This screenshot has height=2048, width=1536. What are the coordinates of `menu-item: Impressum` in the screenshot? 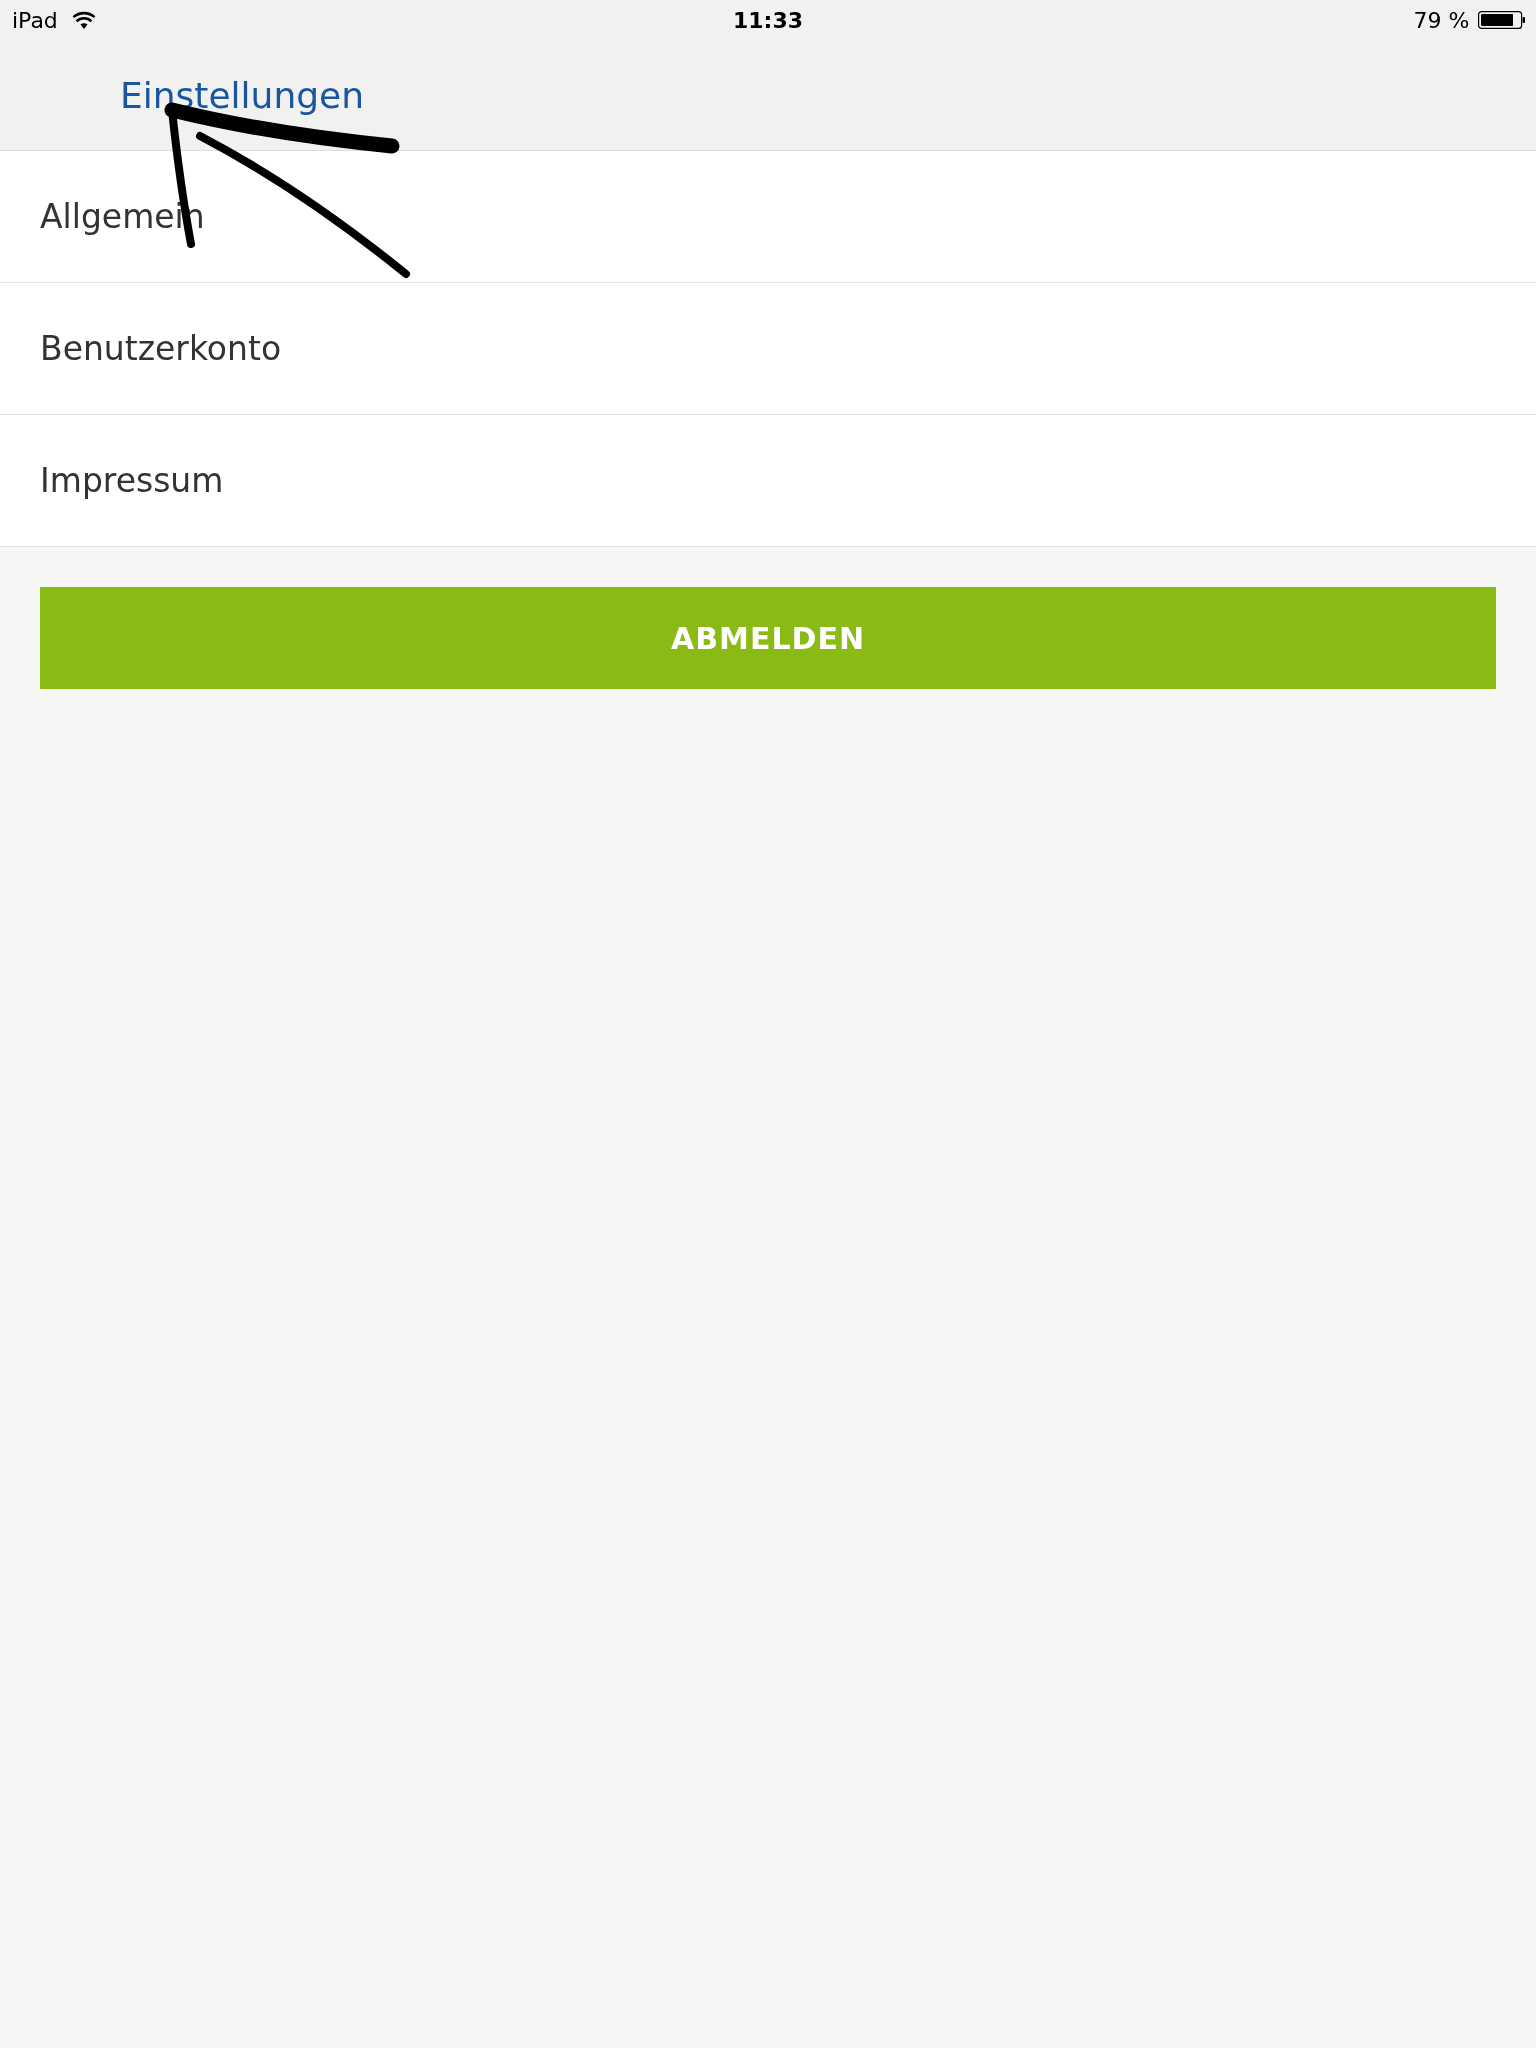 It's located at (768, 481).